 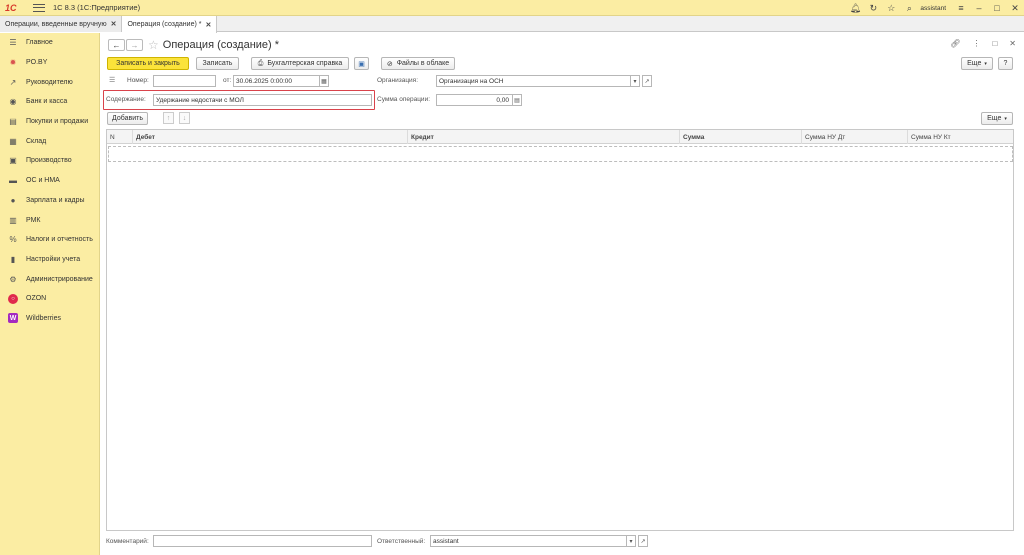 What do you see at coordinates (49, 201) in the screenshot?
I see `sidebar-item-salary: ● Зарплата и кадры` at bounding box center [49, 201].